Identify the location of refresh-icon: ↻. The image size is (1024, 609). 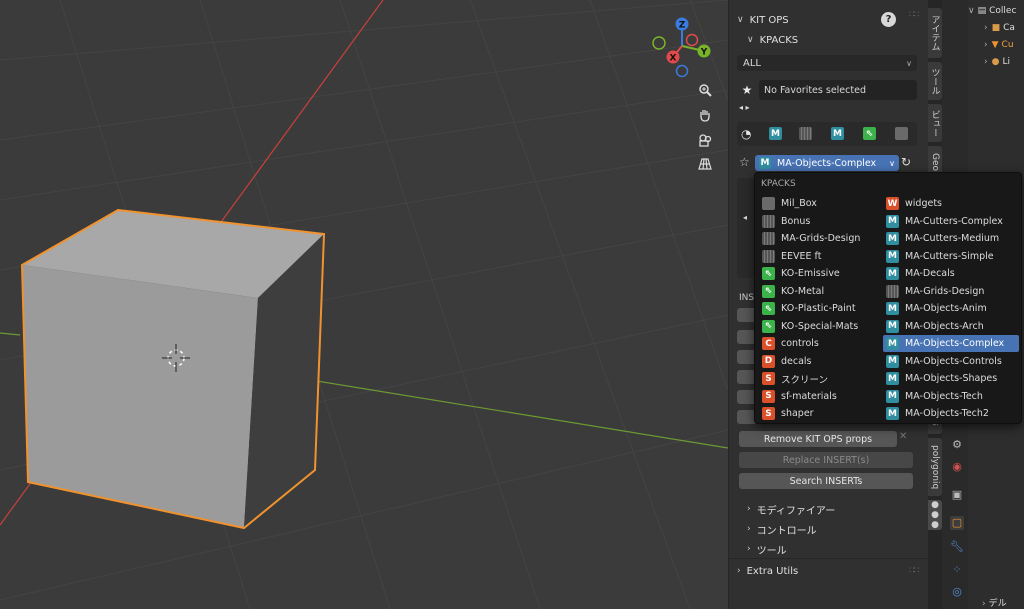
(908, 163).